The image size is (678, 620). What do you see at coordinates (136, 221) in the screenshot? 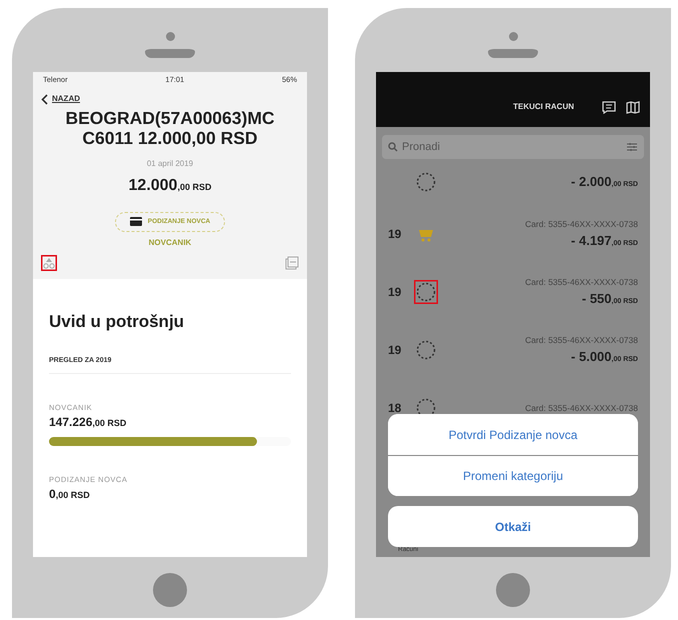
I see `card-icon` at bounding box center [136, 221].